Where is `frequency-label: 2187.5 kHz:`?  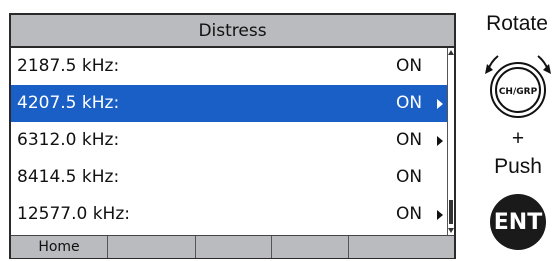
frequency-label: 2187.5 kHz: is located at coordinates (68, 66).